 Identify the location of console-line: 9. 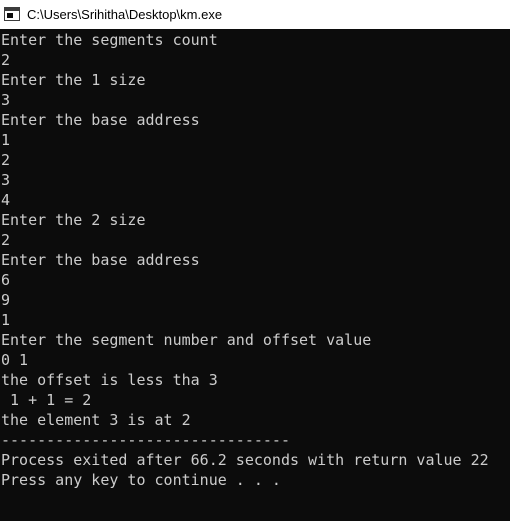
(6, 300).